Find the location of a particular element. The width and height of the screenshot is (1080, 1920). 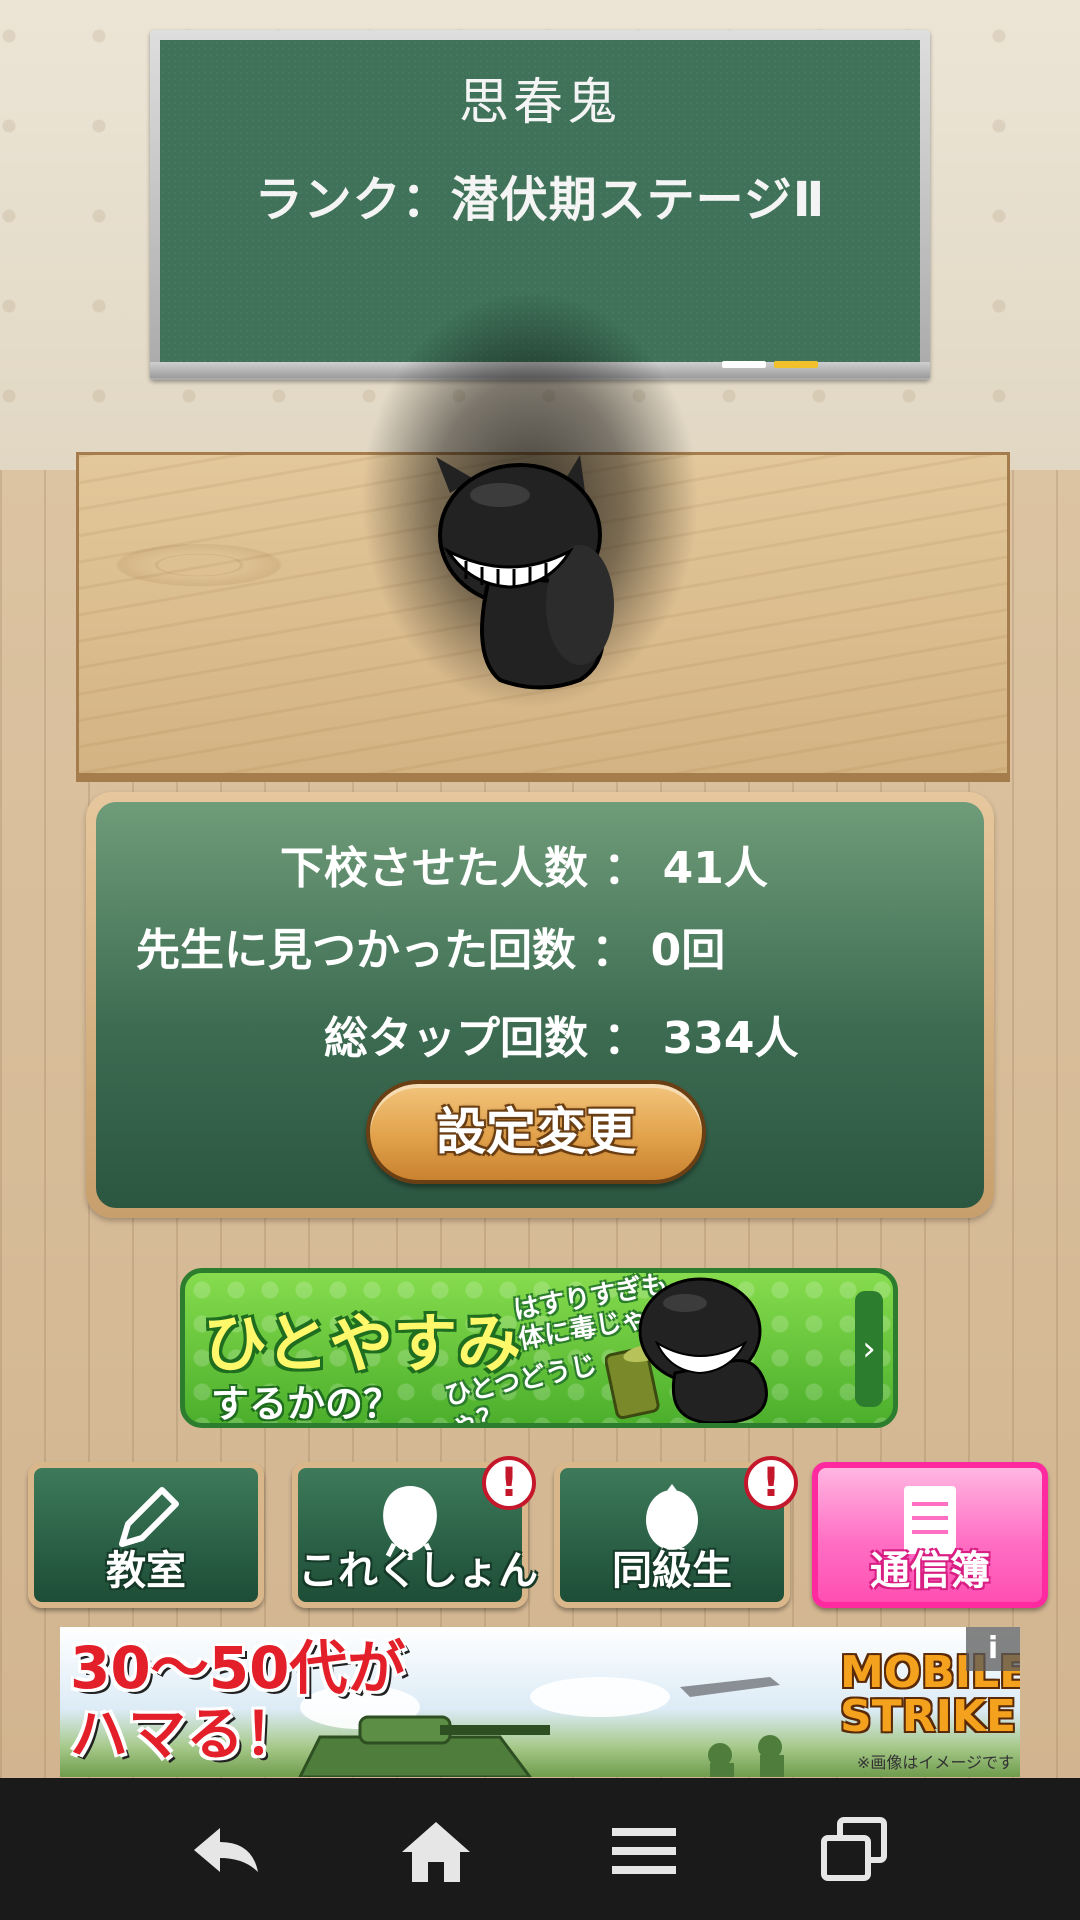

stat-caught-by-teacher: 先生に見つかった回数 ： 0回 is located at coordinates (430, 946).